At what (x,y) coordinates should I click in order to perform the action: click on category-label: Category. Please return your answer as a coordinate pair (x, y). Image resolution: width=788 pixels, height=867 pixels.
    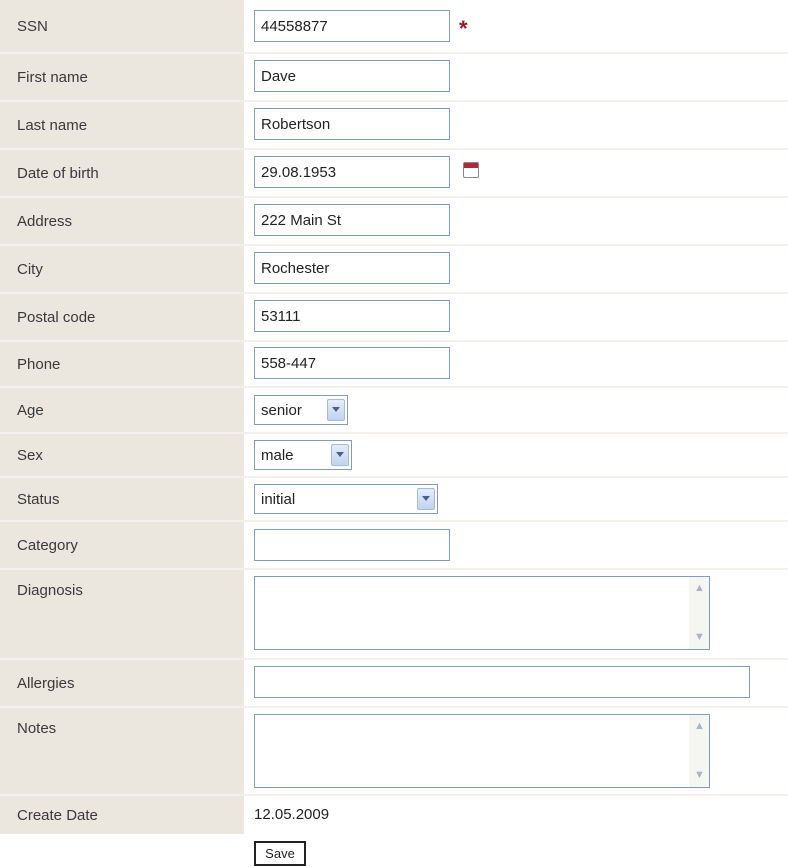
    Looking at the image, I should click on (122, 545).